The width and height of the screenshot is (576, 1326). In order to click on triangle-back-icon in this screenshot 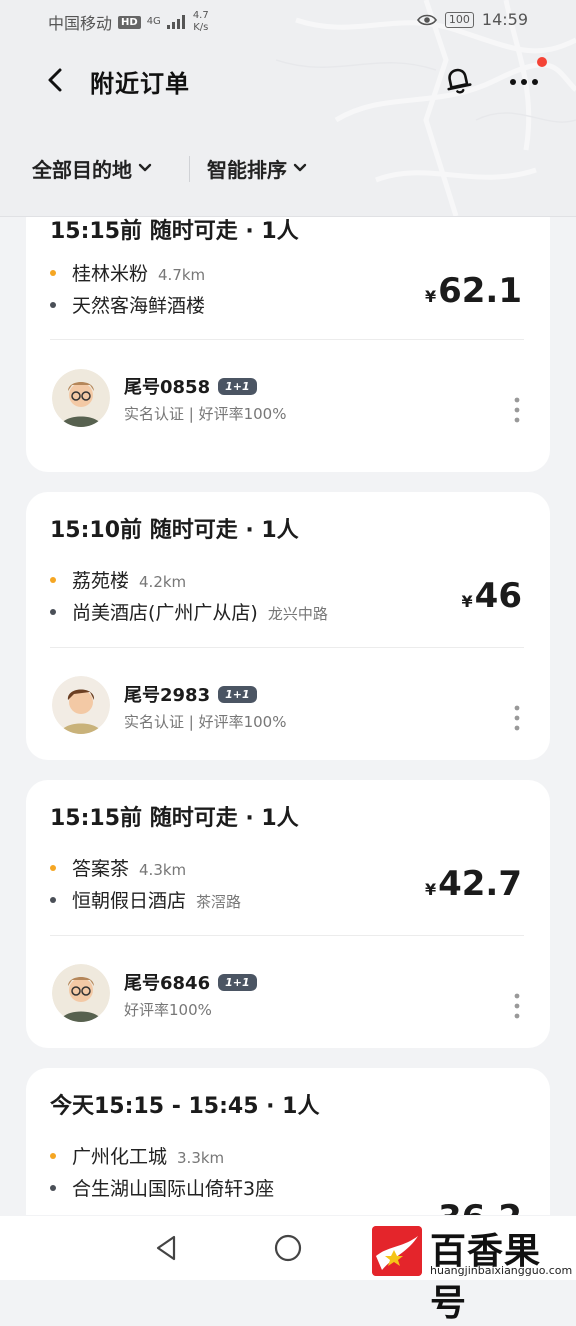, I will do `click(166, 1248)`.